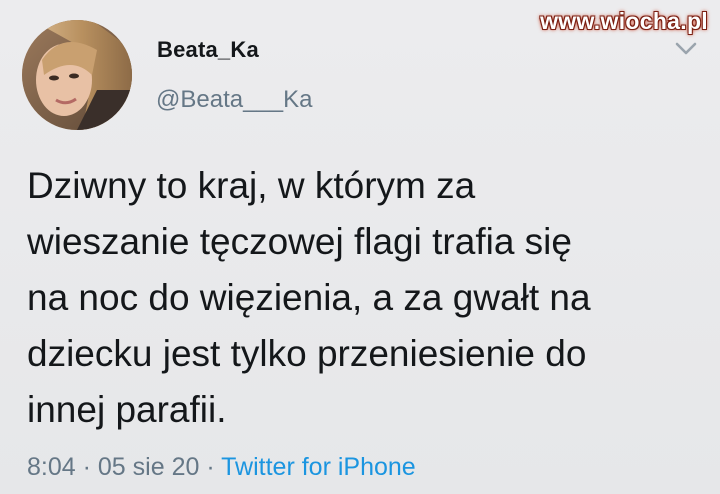 Image resolution: width=720 pixels, height=494 pixels. I want to click on user-handle: @Beata___Ka, so click(234, 100).